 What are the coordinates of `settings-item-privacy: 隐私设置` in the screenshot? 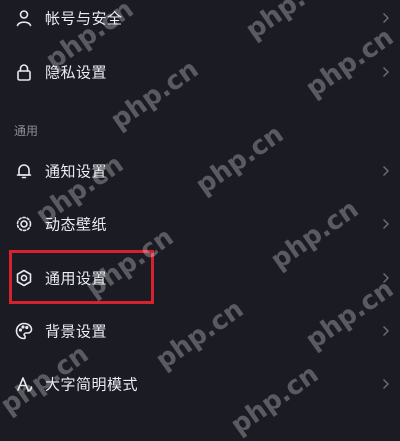 It's located at (200, 72).